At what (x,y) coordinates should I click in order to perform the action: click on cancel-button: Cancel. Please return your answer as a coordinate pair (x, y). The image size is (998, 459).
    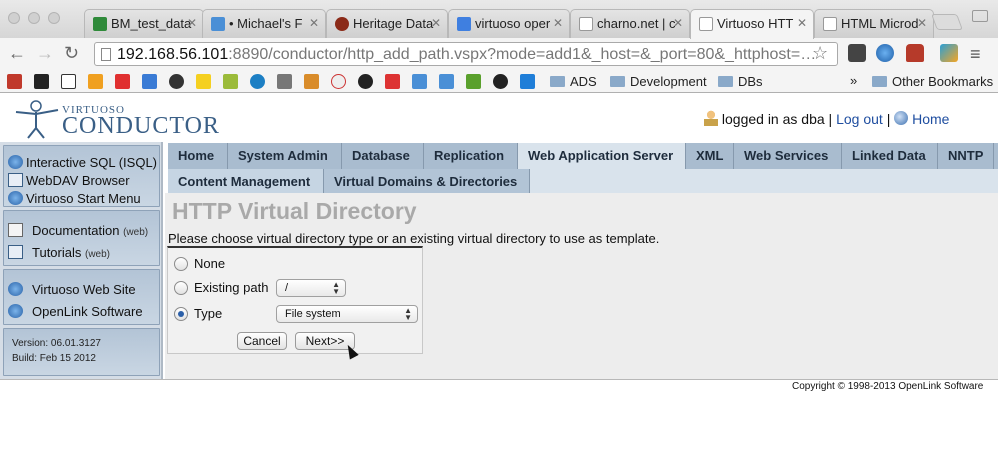
    Looking at the image, I should click on (262, 341).